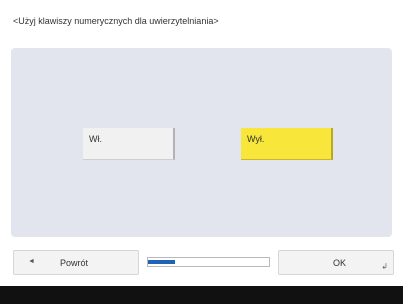 This screenshot has height=304, width=403. I want to click on ok-button: OK ↲, so click(336, 262).